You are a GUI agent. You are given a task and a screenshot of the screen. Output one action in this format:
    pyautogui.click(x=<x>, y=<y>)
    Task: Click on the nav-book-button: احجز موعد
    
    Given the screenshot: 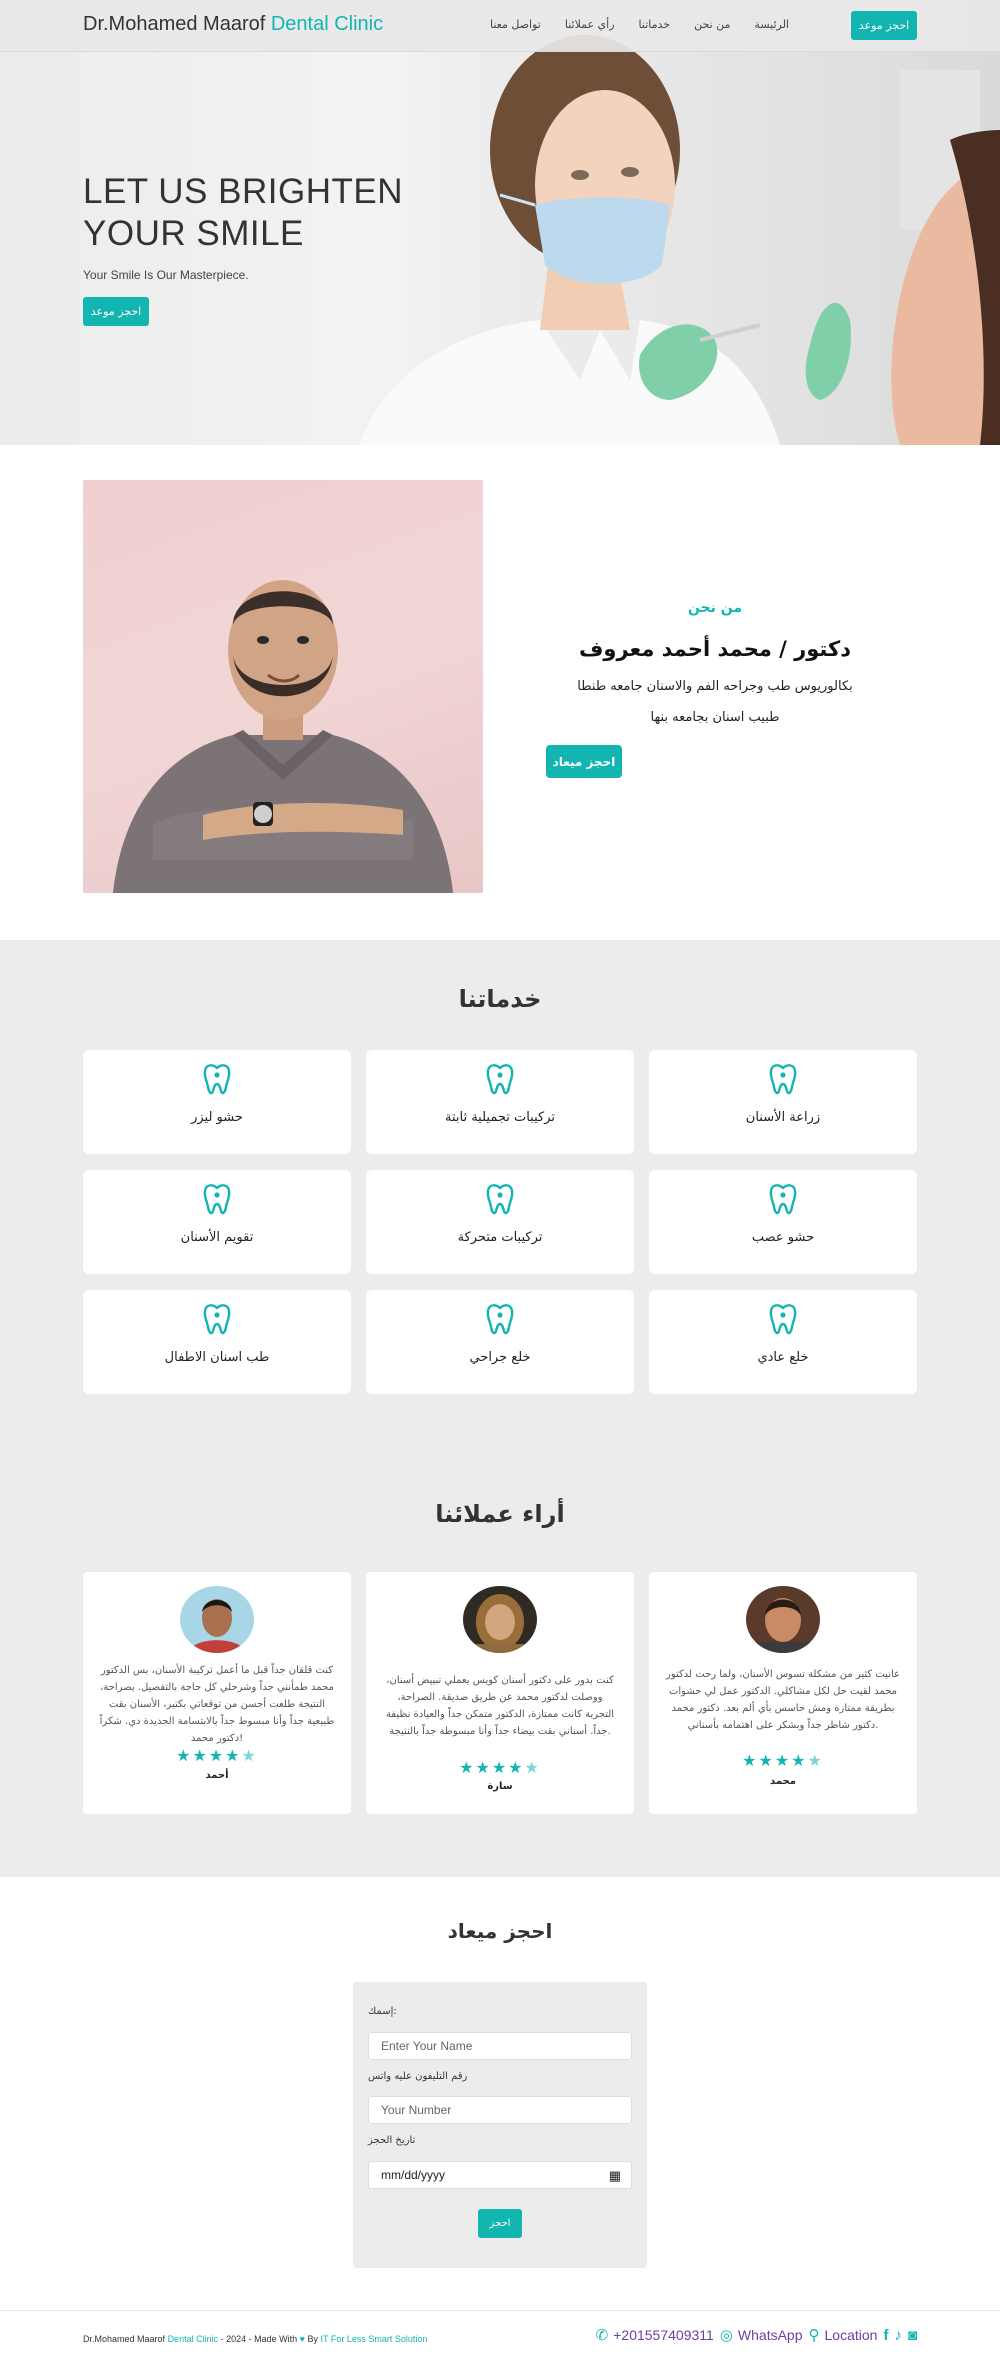 What is the action you would take?
    pyautogui.click(x=884, y=25)
    